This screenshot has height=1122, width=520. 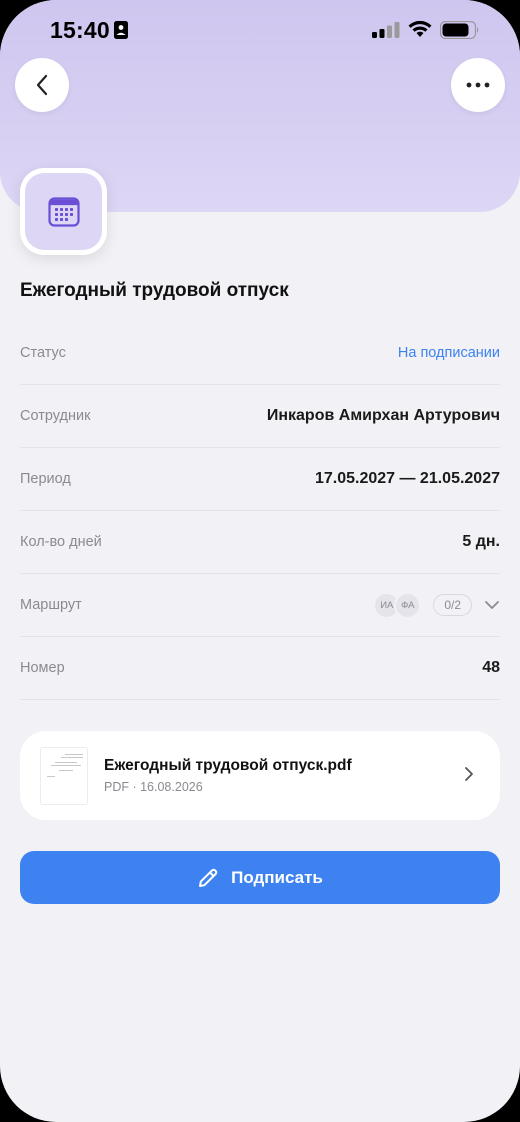 What do you see at coordinates (45, 479) in the screenshot?
I see `period-label: Период` at bounding box center [45, 479].